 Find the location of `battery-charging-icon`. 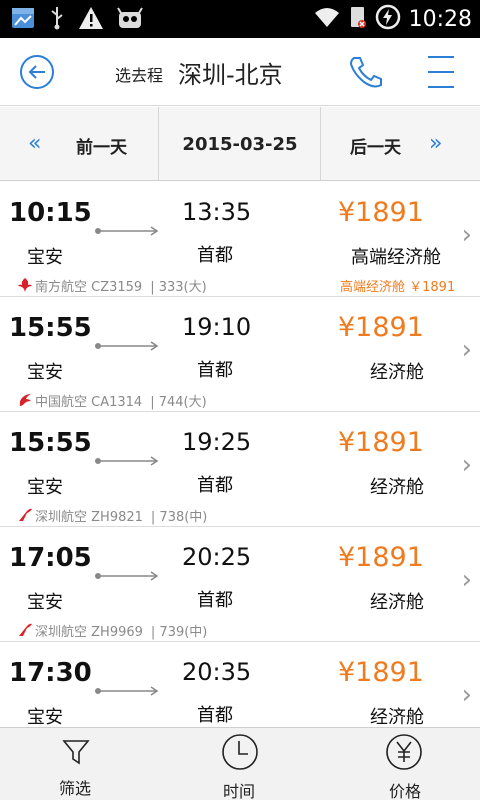

battery-charging-icon is located at coordinates (388, 19).